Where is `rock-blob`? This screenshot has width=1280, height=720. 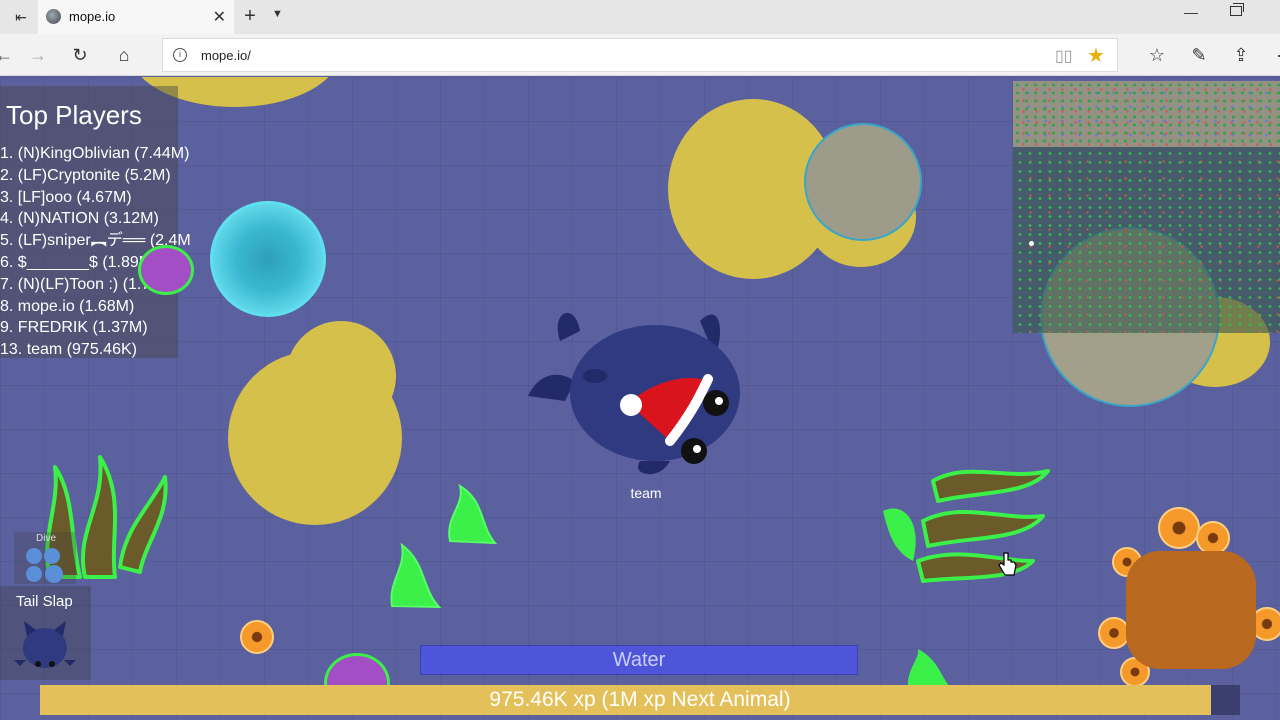 rock-blob is located at coordinates (863, 182).